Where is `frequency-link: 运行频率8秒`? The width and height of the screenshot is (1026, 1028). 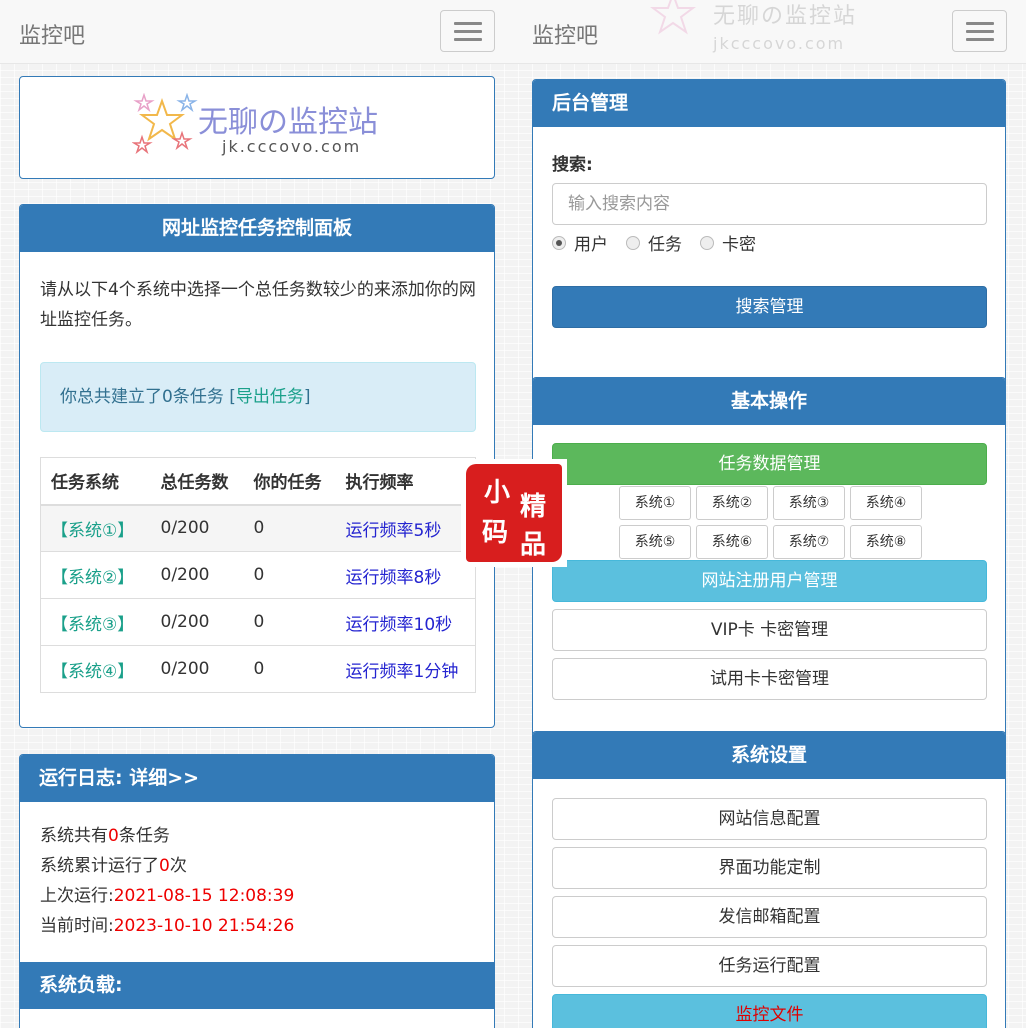
frequency-link: 运行频率8秒 is located at coordinates (405, 575).